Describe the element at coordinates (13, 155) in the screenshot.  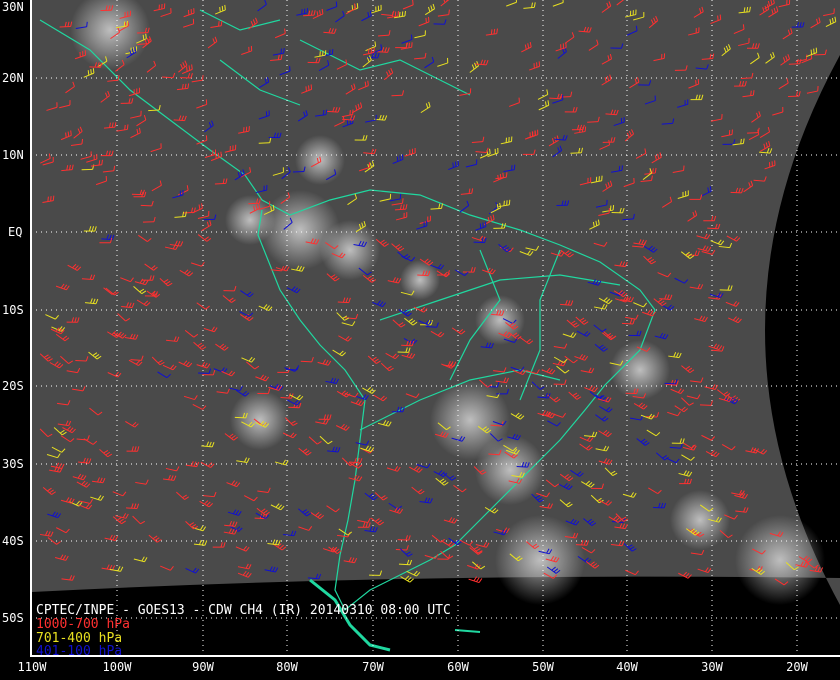
I see `lat-label: 10N` at that location.